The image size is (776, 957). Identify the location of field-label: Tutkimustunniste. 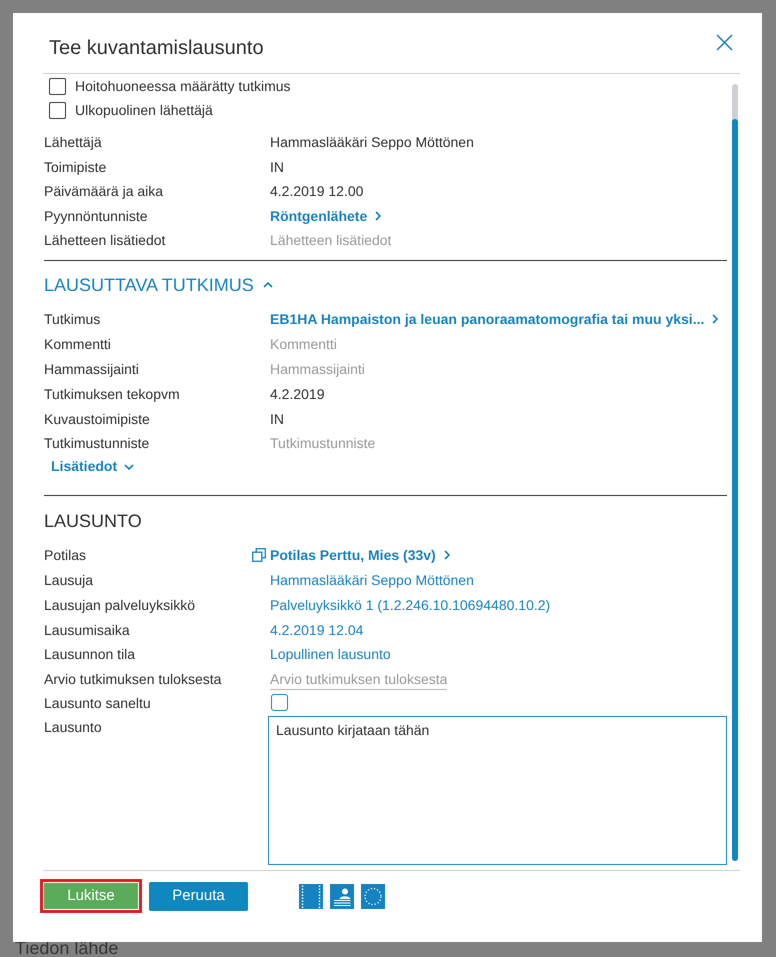
(97, 444).